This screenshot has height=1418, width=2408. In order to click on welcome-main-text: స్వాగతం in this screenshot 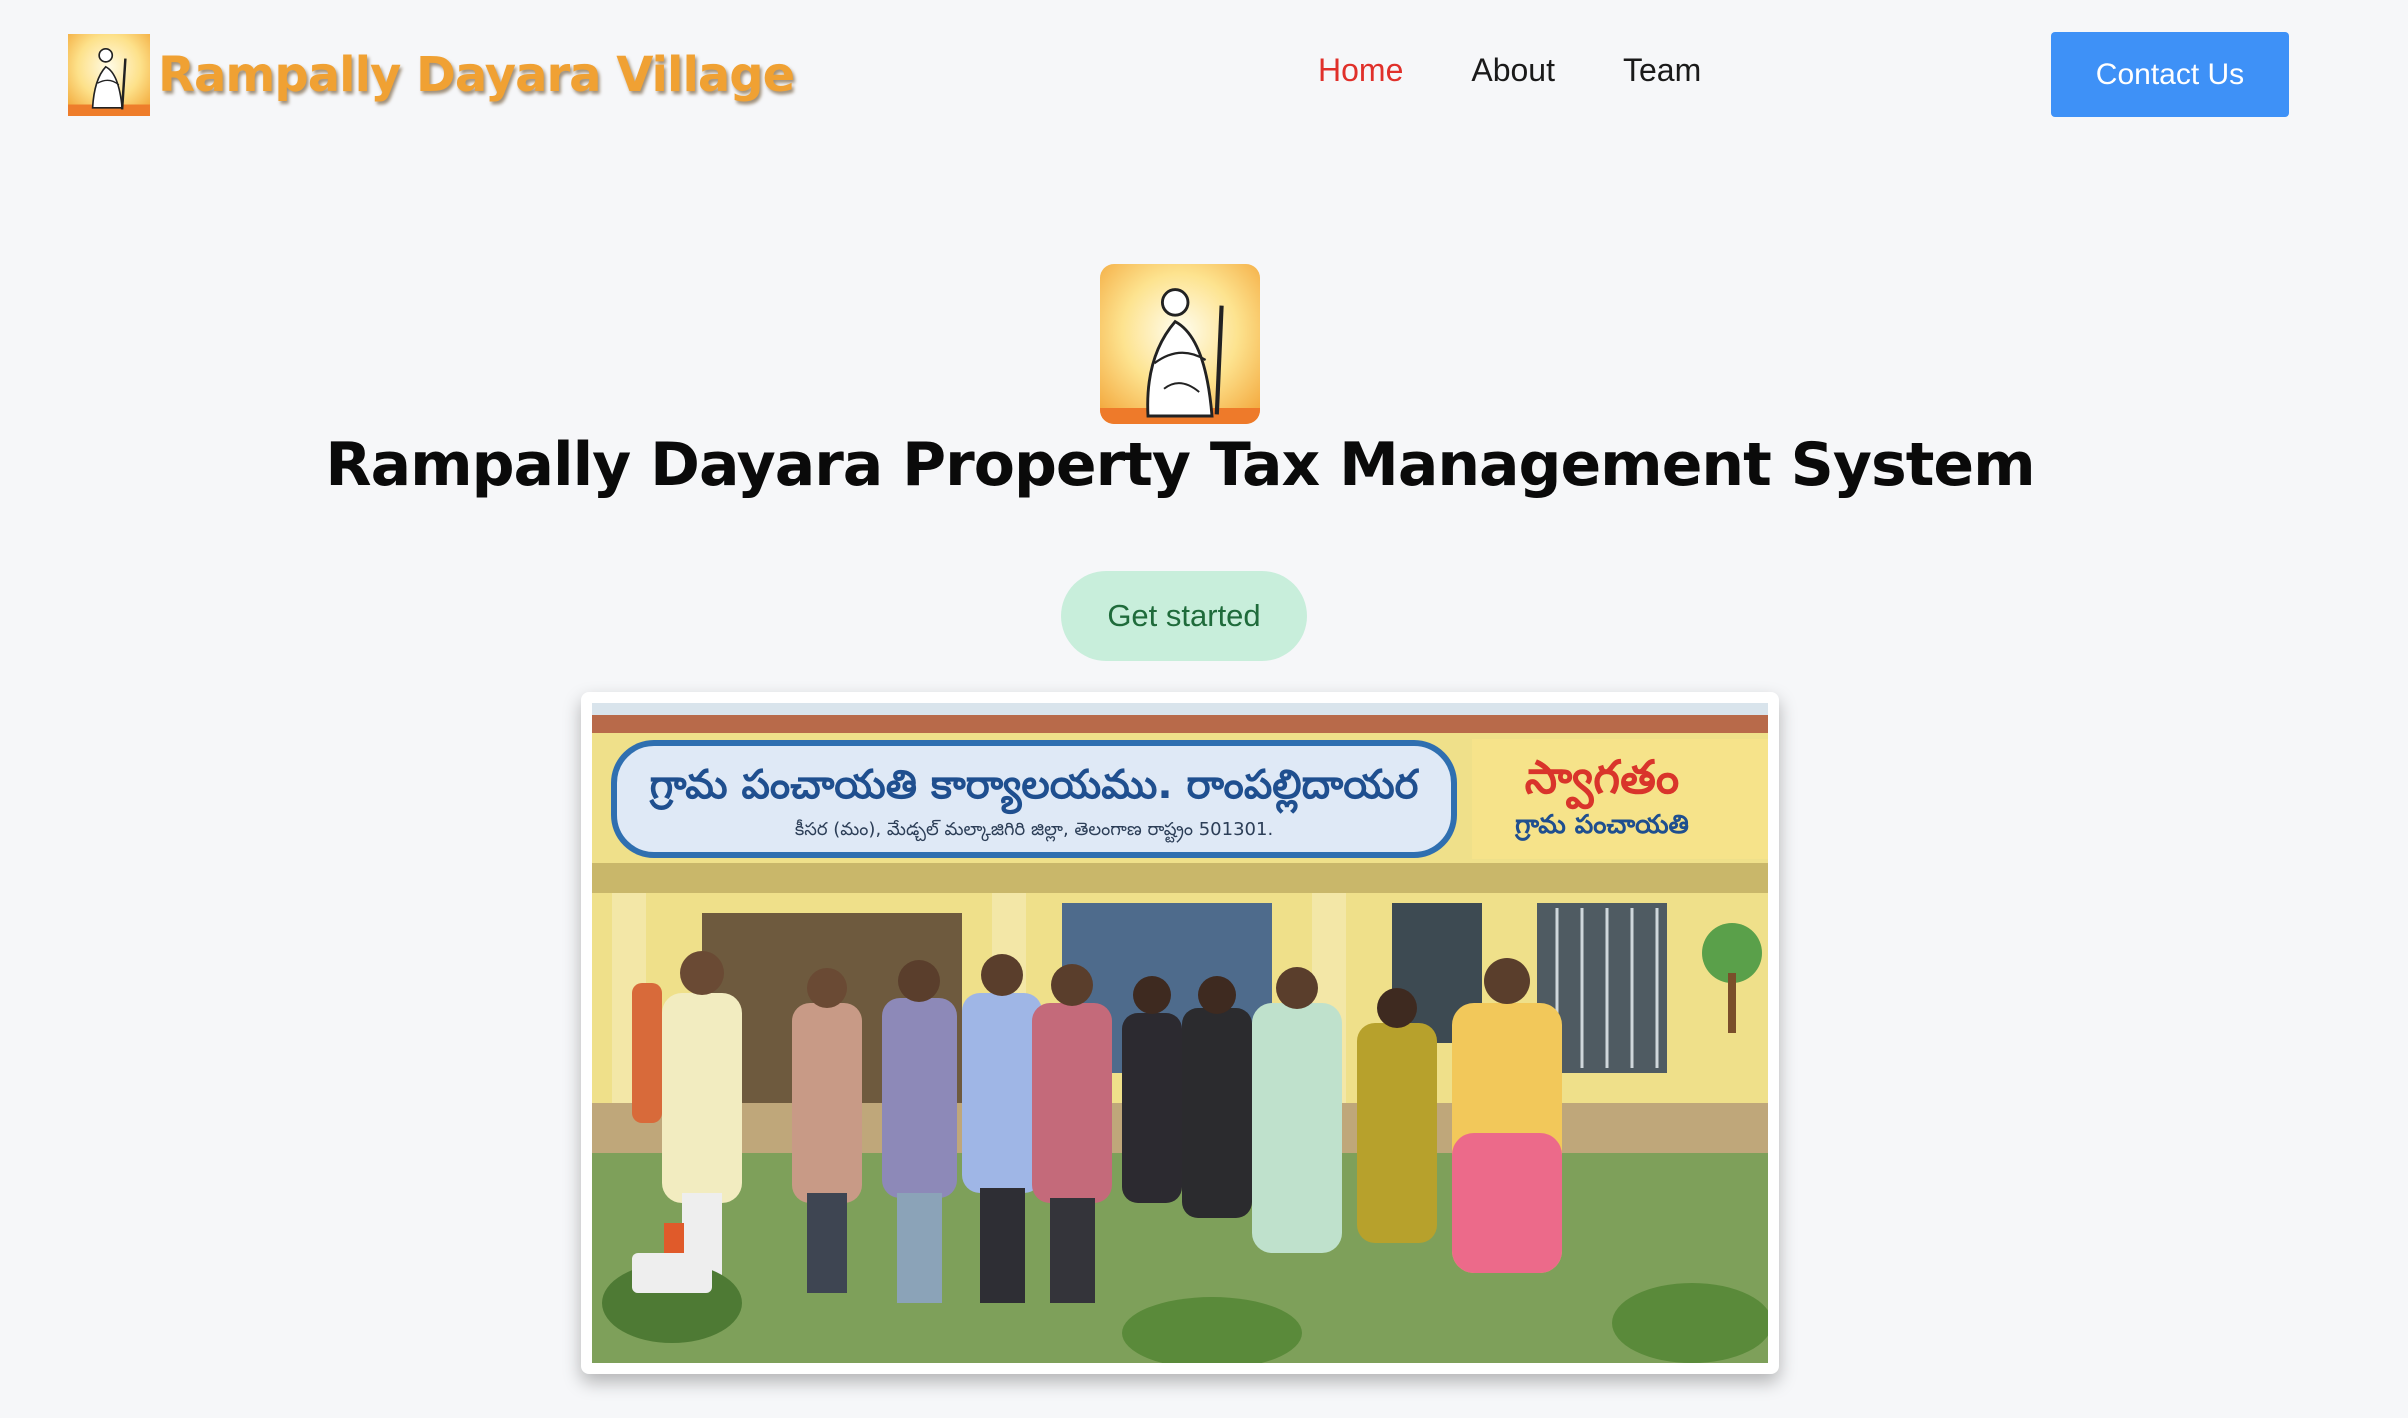, I will do `click(1602, 780)`.